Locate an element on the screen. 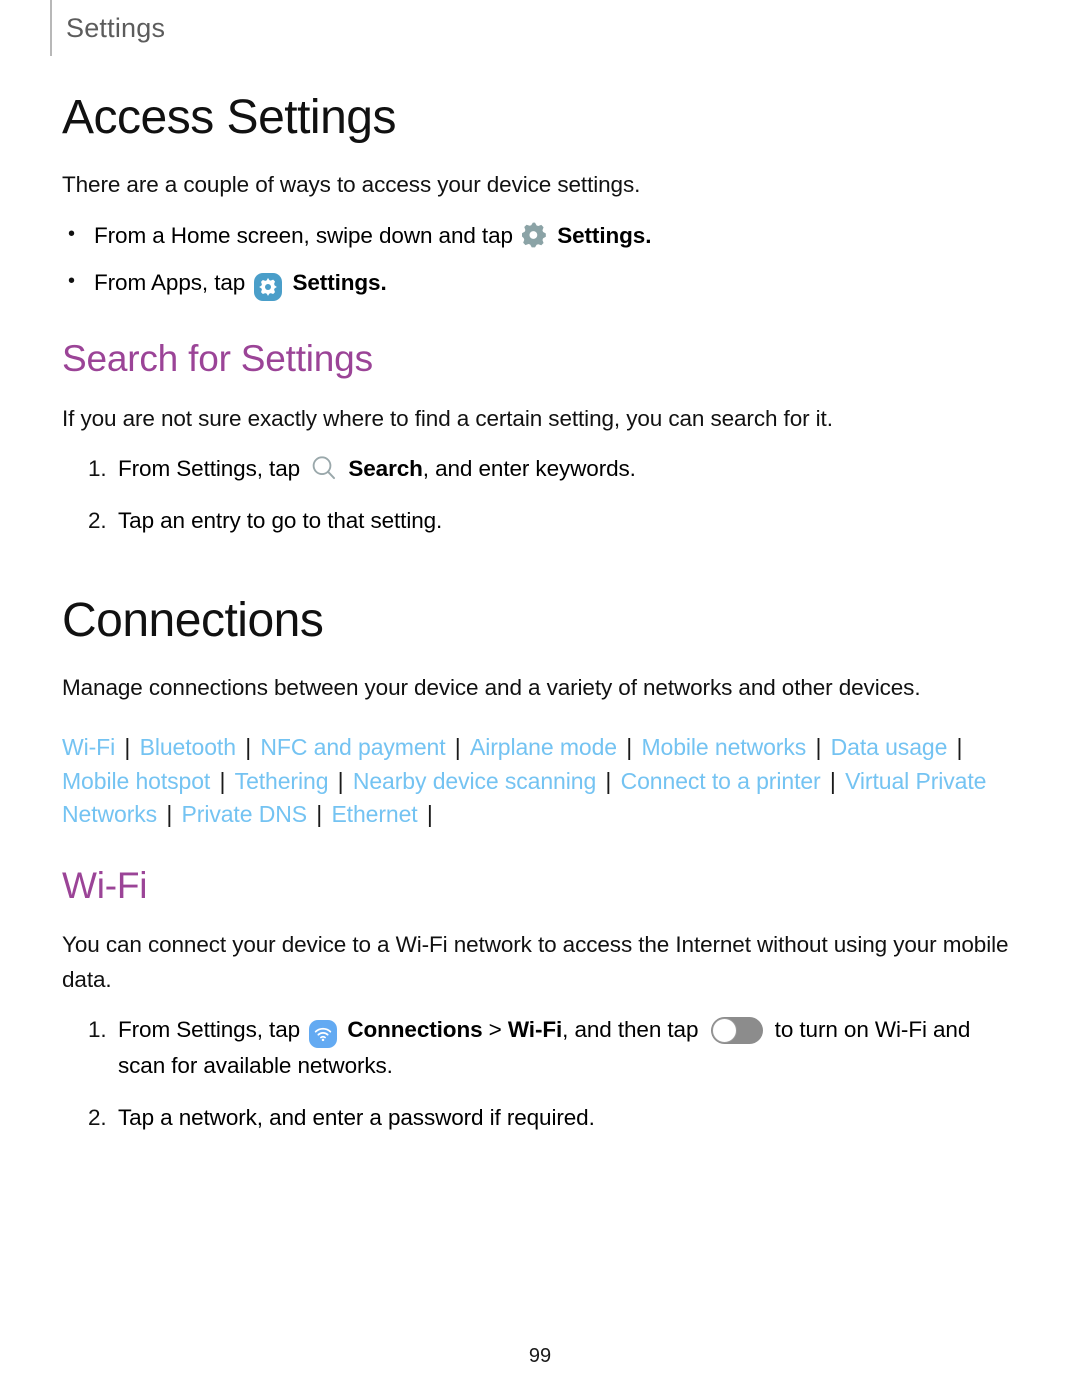  connections-link: NFC and payment is located at coordinates (352, 747).